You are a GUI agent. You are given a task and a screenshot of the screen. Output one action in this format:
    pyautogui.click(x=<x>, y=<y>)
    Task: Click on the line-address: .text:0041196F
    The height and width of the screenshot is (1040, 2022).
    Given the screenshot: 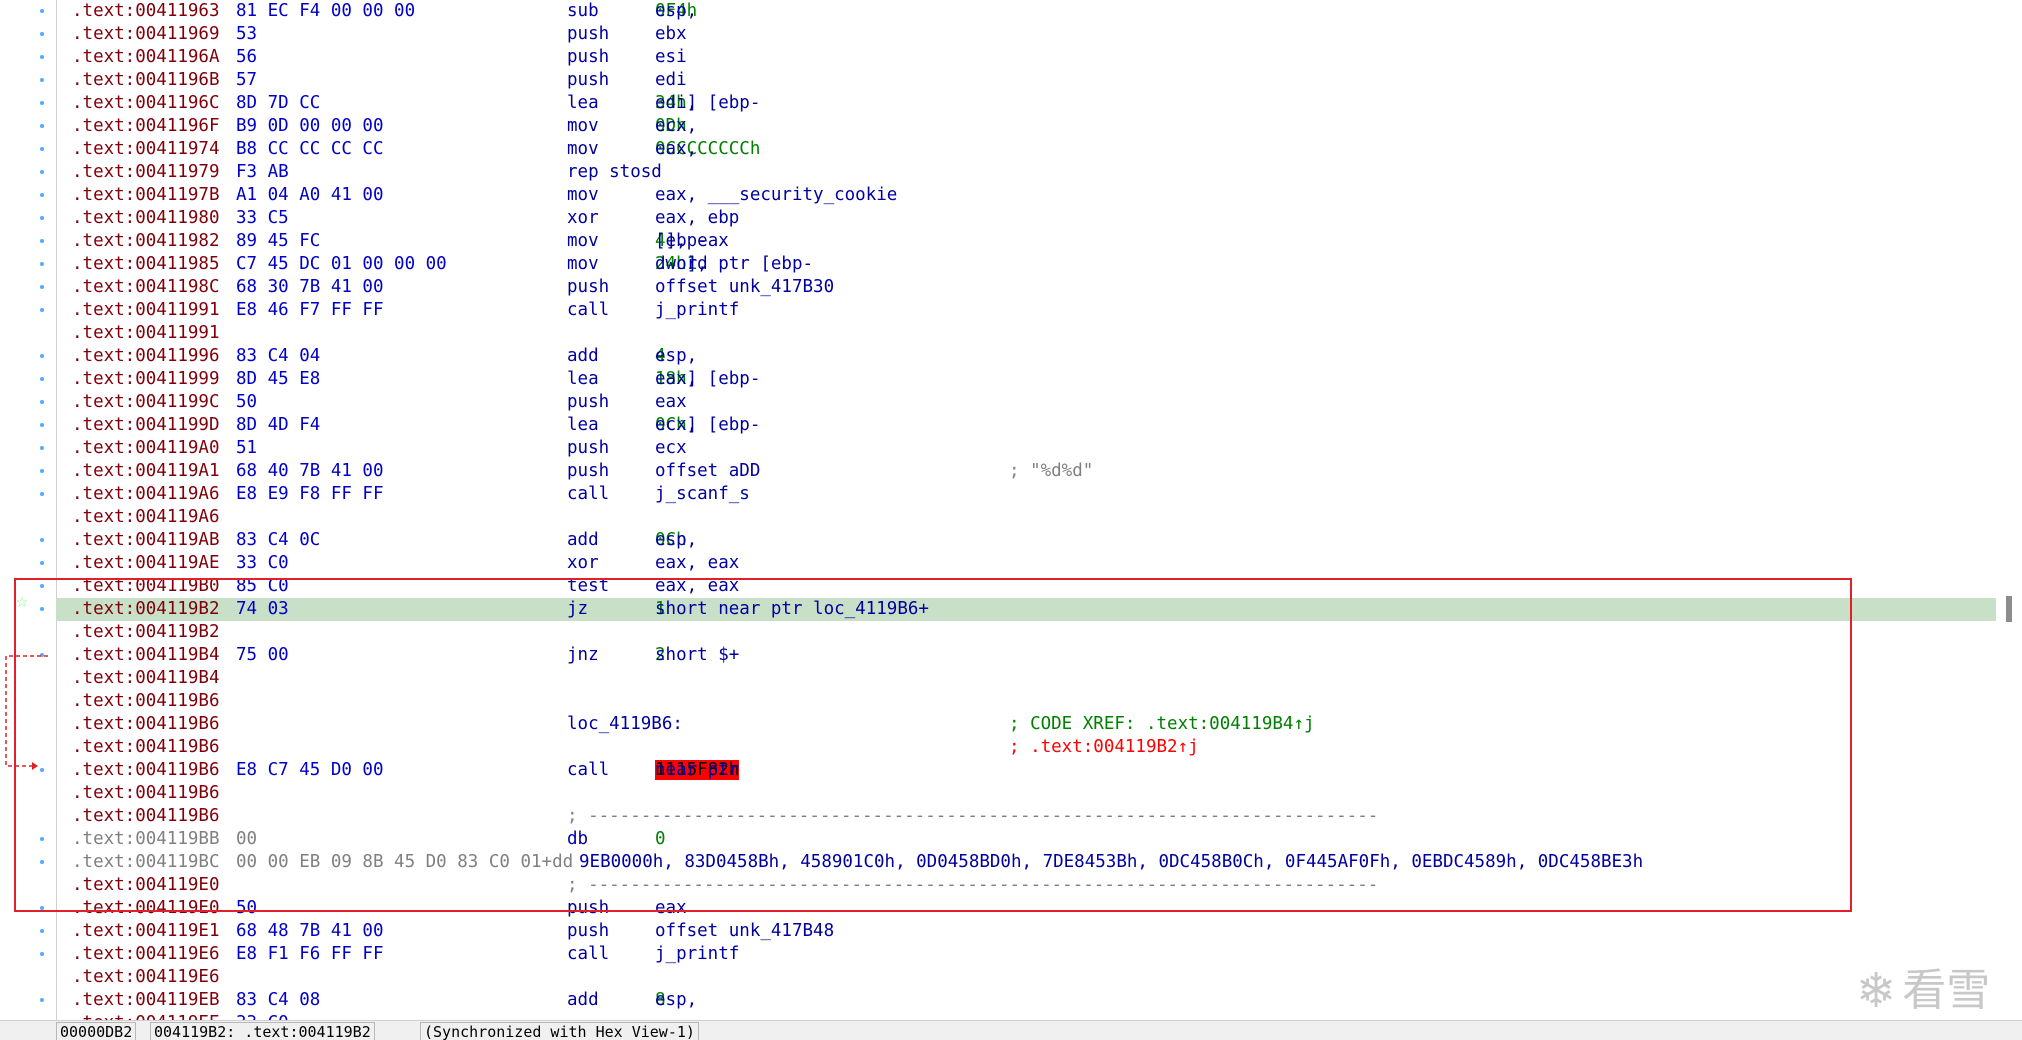 What is the action you would take?
    pyautogui.click(x=146, y=126)
    